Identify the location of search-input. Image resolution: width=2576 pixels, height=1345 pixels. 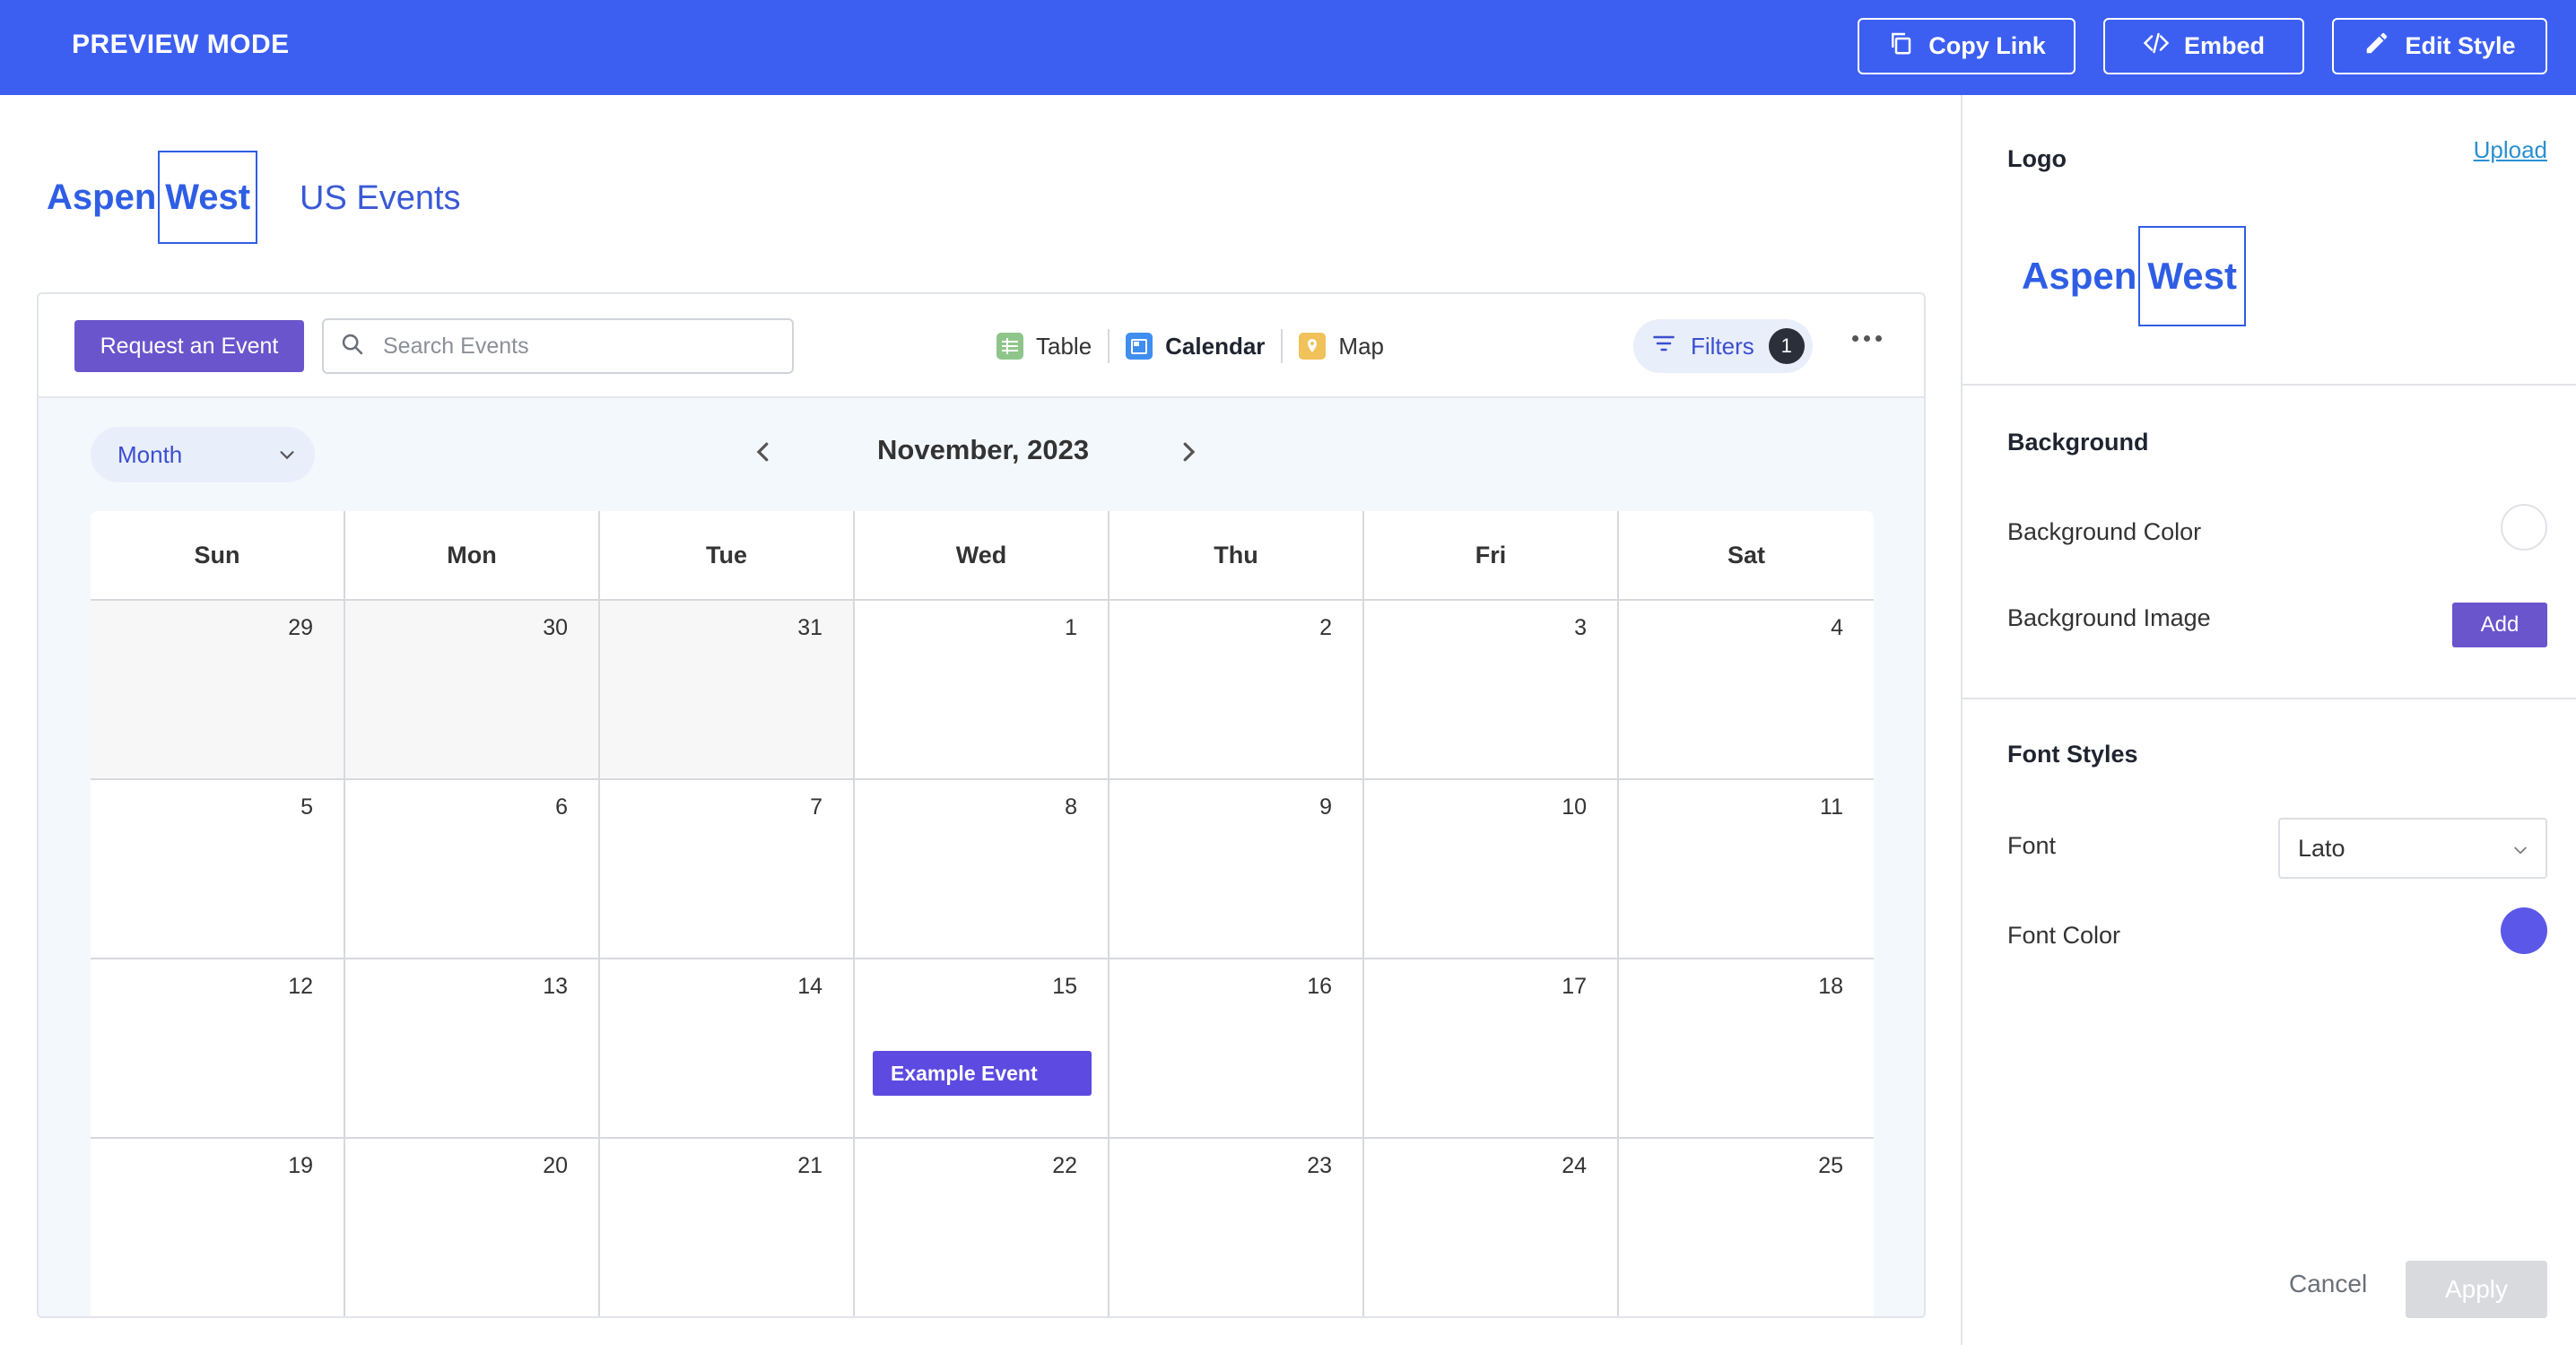
(580, 346).